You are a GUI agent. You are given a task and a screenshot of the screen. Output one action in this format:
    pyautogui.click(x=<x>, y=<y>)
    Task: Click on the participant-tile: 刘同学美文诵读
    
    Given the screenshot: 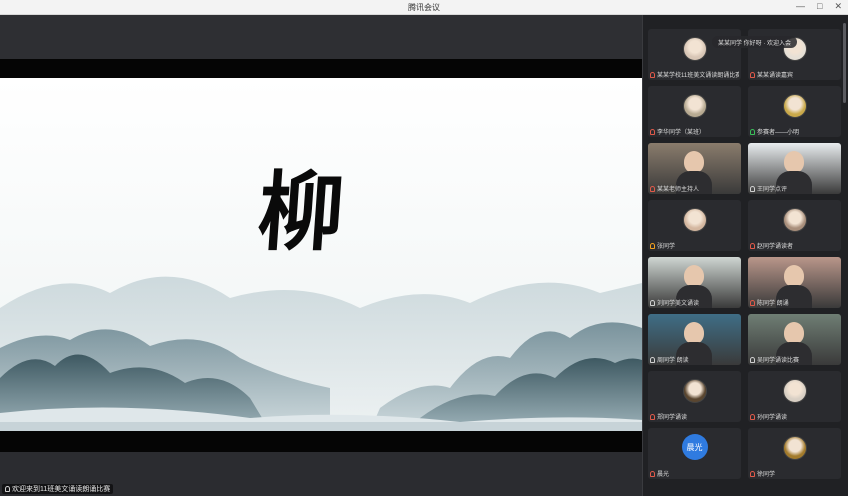 What is the action you would take?
    pyautogui.click(x=694, y=282)
    